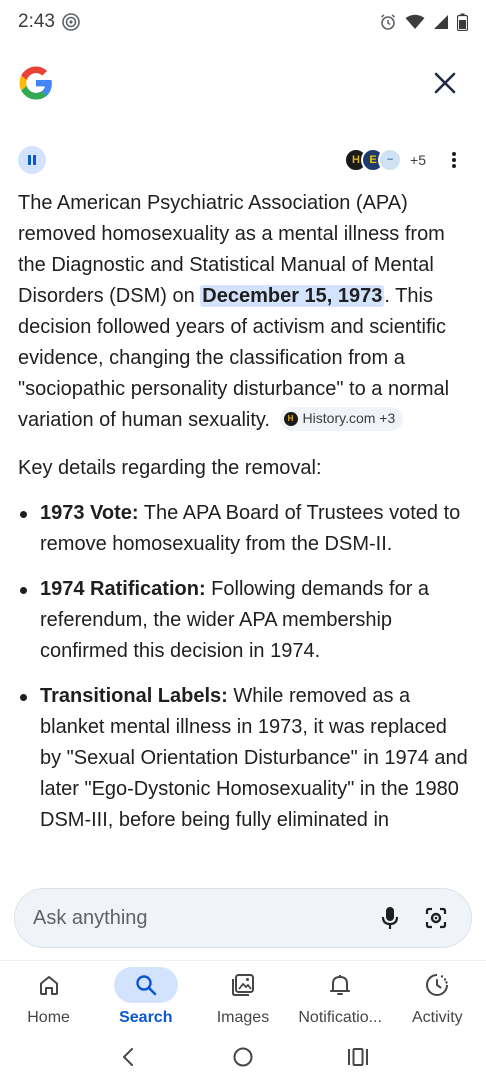 The image size is (486, 1080). I want to click on microphone-icon, so click(390, 918).